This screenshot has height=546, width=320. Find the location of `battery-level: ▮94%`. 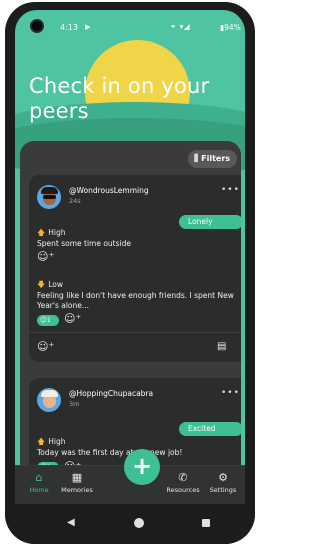

battery-level: ▮94% is located at coordinates (230, 27).